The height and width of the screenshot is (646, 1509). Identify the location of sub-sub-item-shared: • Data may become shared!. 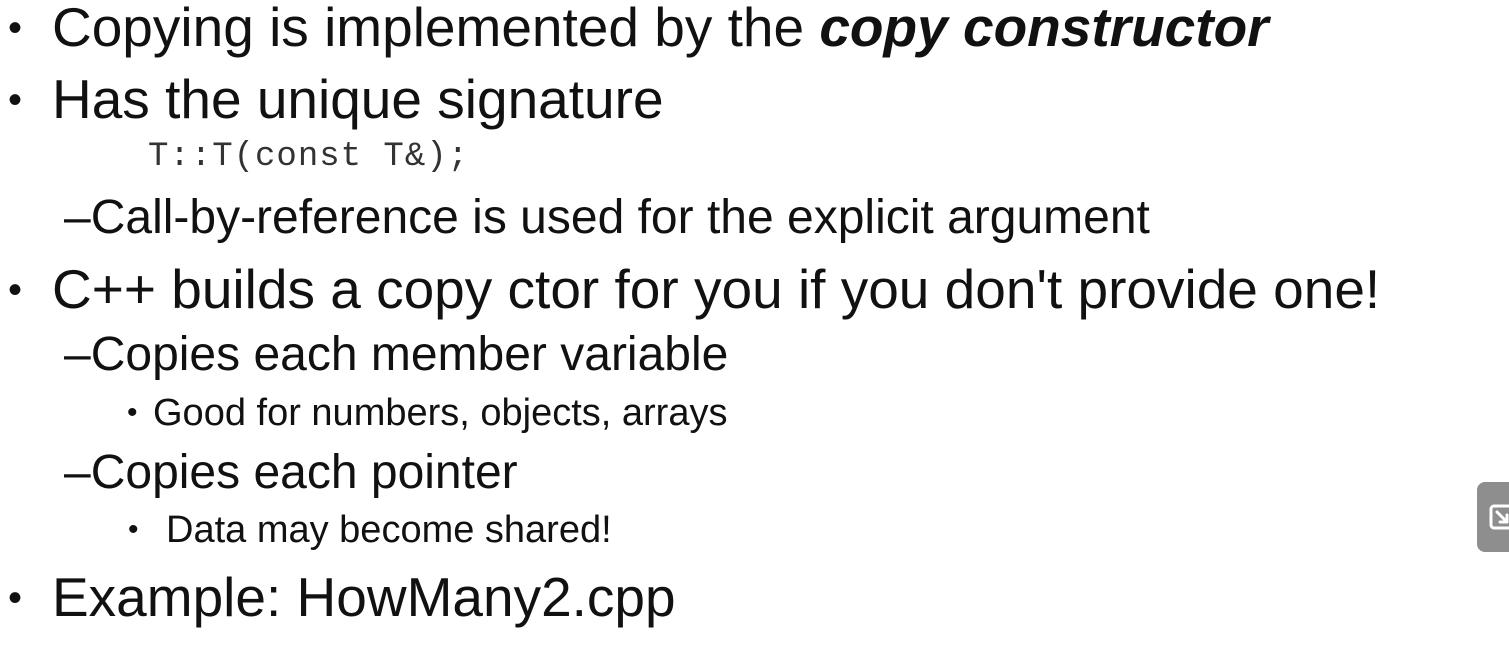
(370, 530).